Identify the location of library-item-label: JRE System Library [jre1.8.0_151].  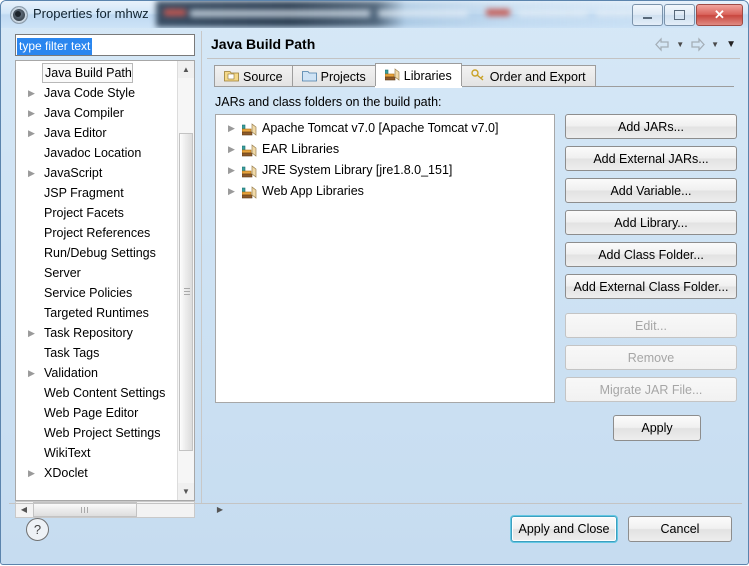
(357, 170).